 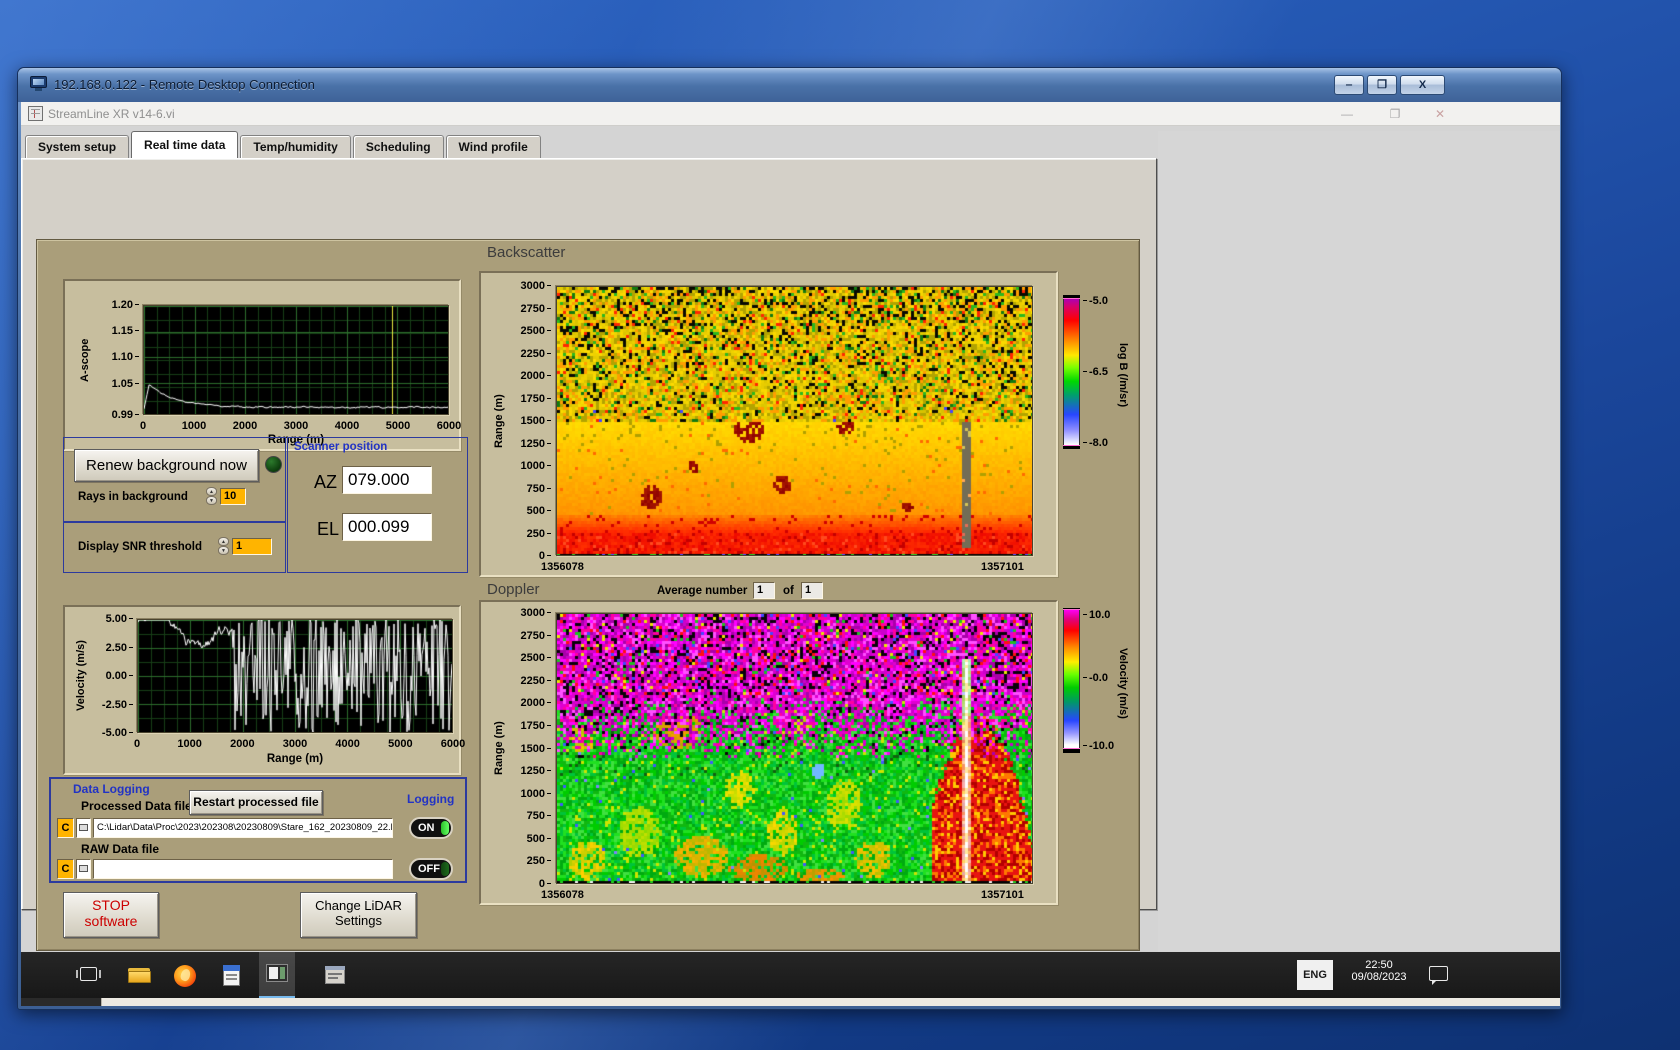 What do you see at coordinates (295, 759) in the screenshot?
I see `velocity-x-axis-label: Range (m)` at bounding box center [295, 759].